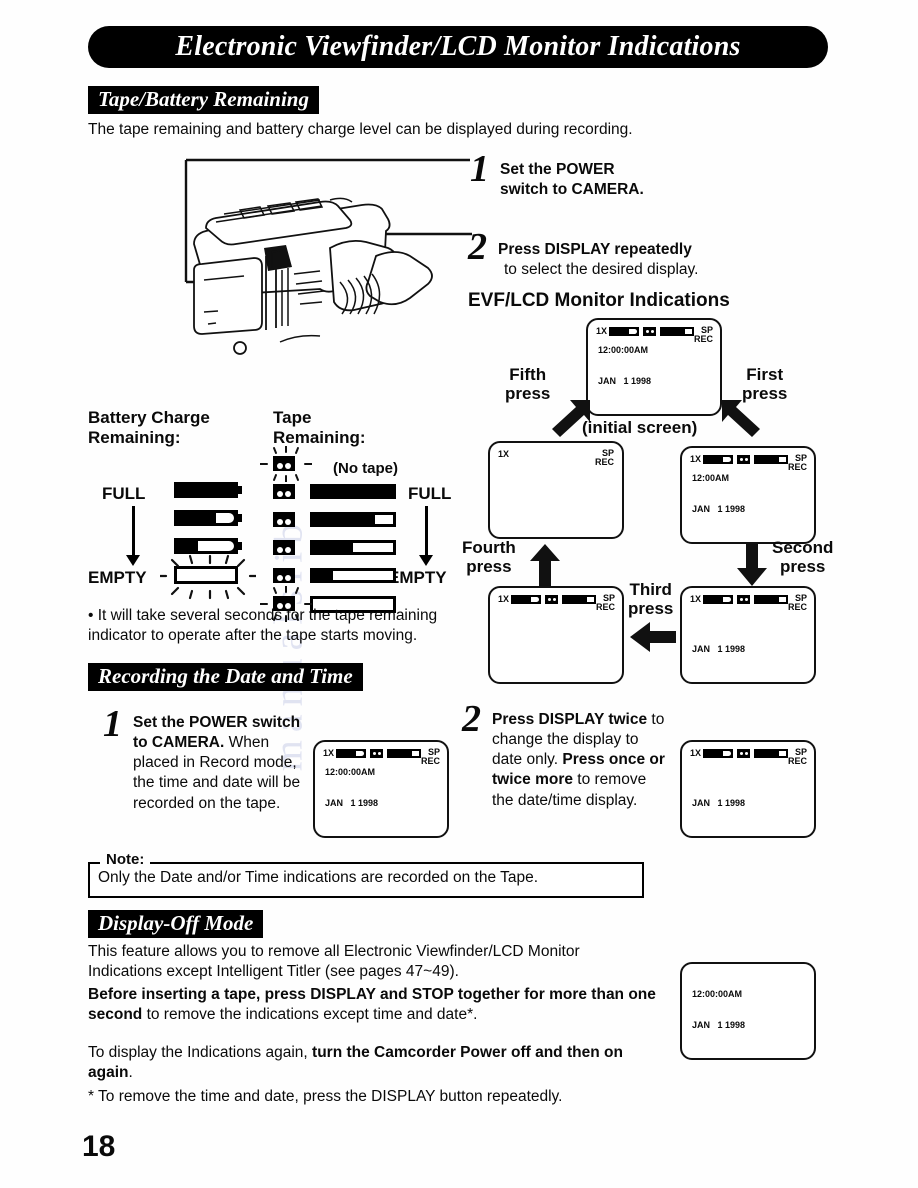  Describe the element at coordinates (528, 384) in the screenshot. I see `label-fifth-press: Fifth press` at that location.